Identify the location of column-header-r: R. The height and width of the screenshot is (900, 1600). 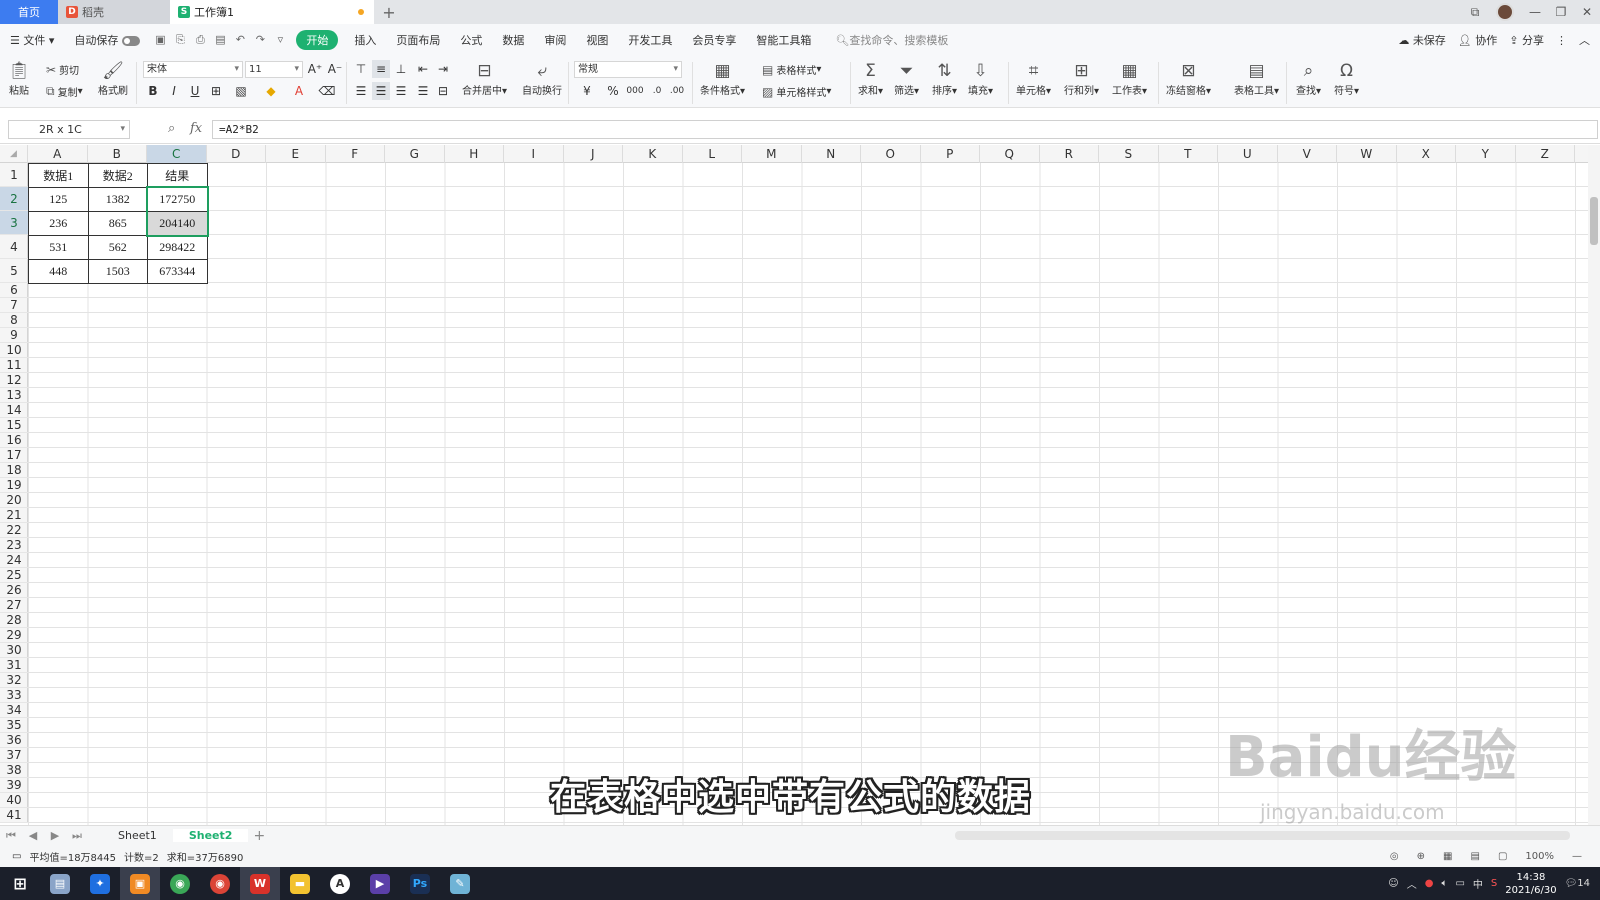
(1069, 154).